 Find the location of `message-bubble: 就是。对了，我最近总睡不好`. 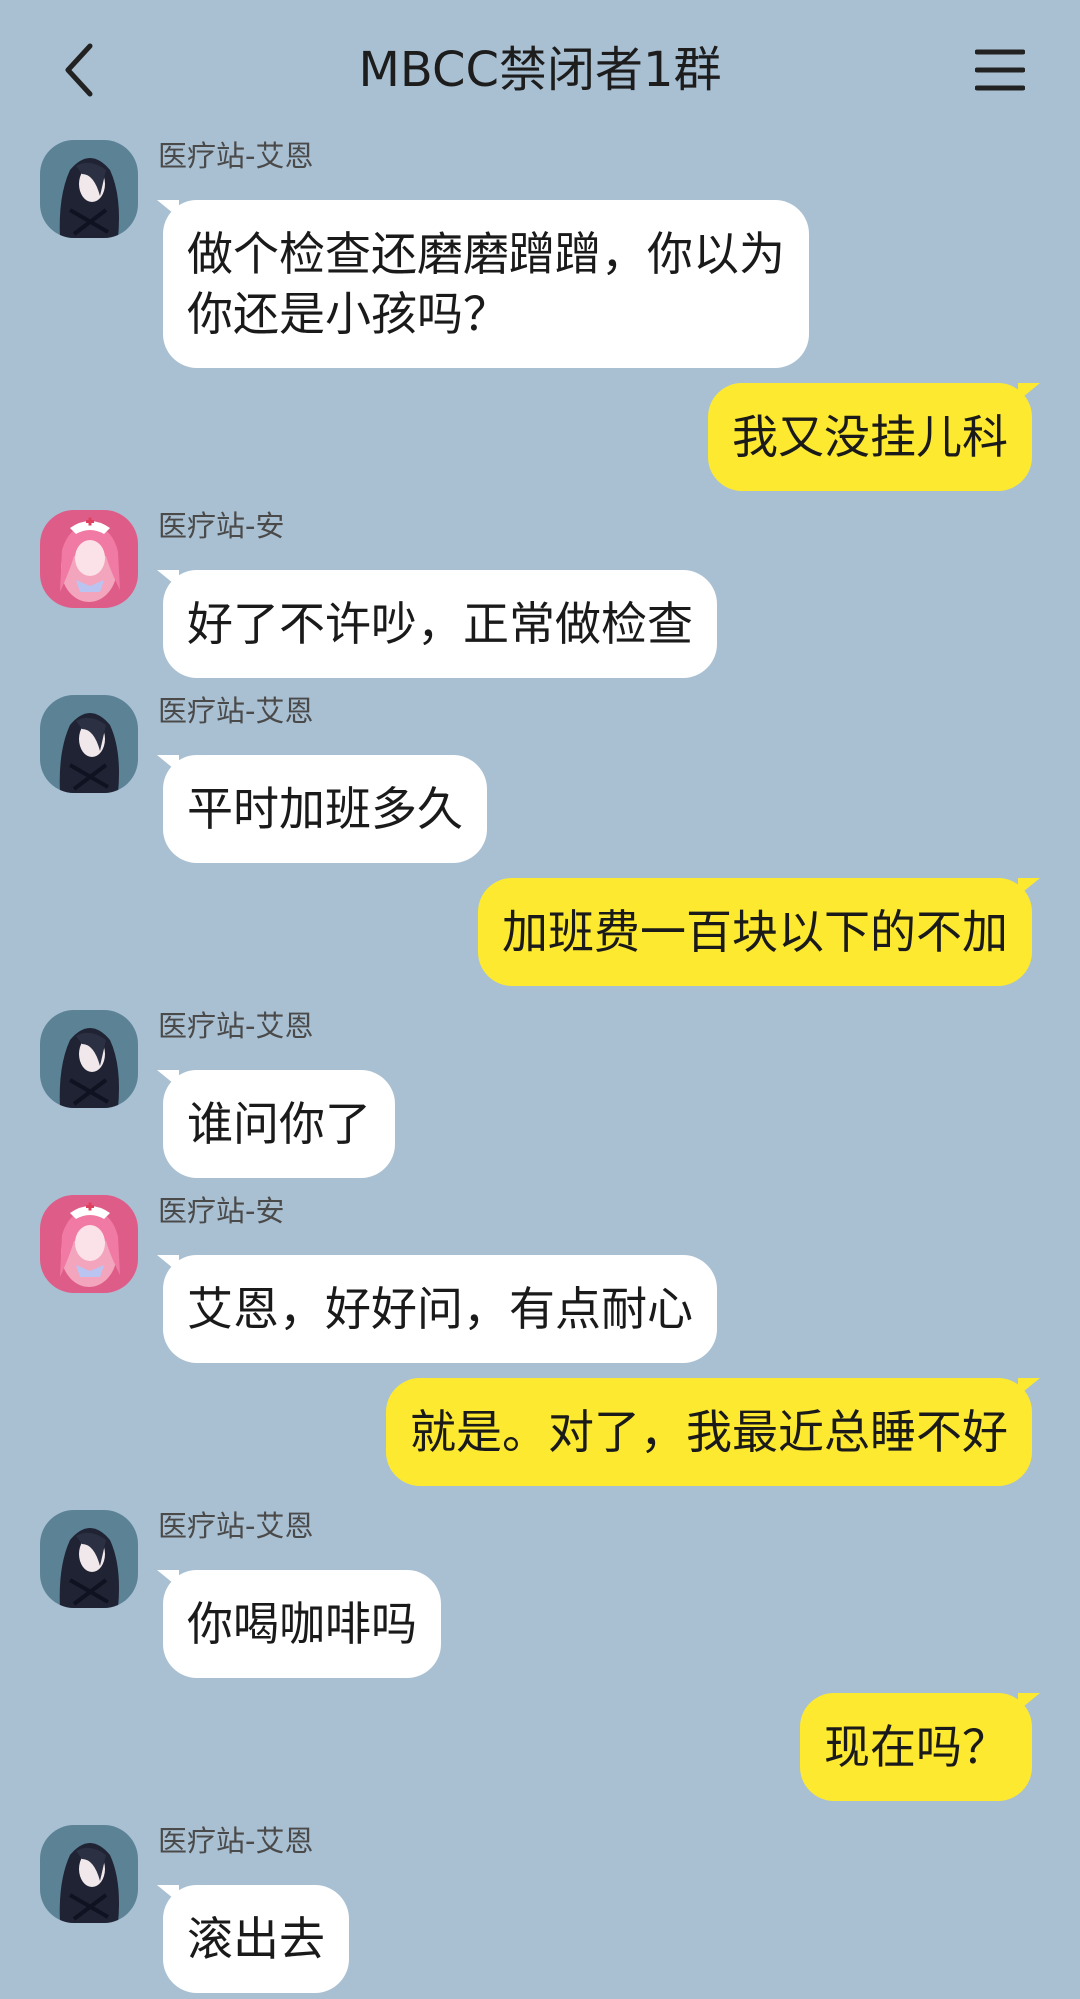

message-bubble: 就是。对了，我最近总睡不好 is located at coordinates (713, 1432).